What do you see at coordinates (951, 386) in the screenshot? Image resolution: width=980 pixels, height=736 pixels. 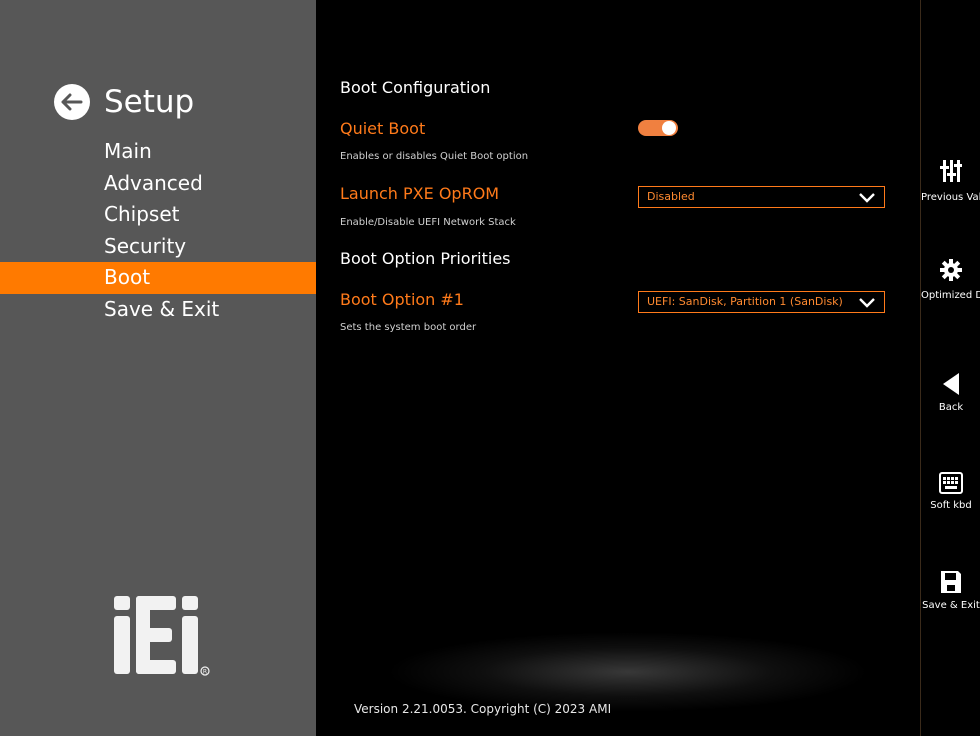 I see `back-triangle-icon` at bounding box center [951, 386].